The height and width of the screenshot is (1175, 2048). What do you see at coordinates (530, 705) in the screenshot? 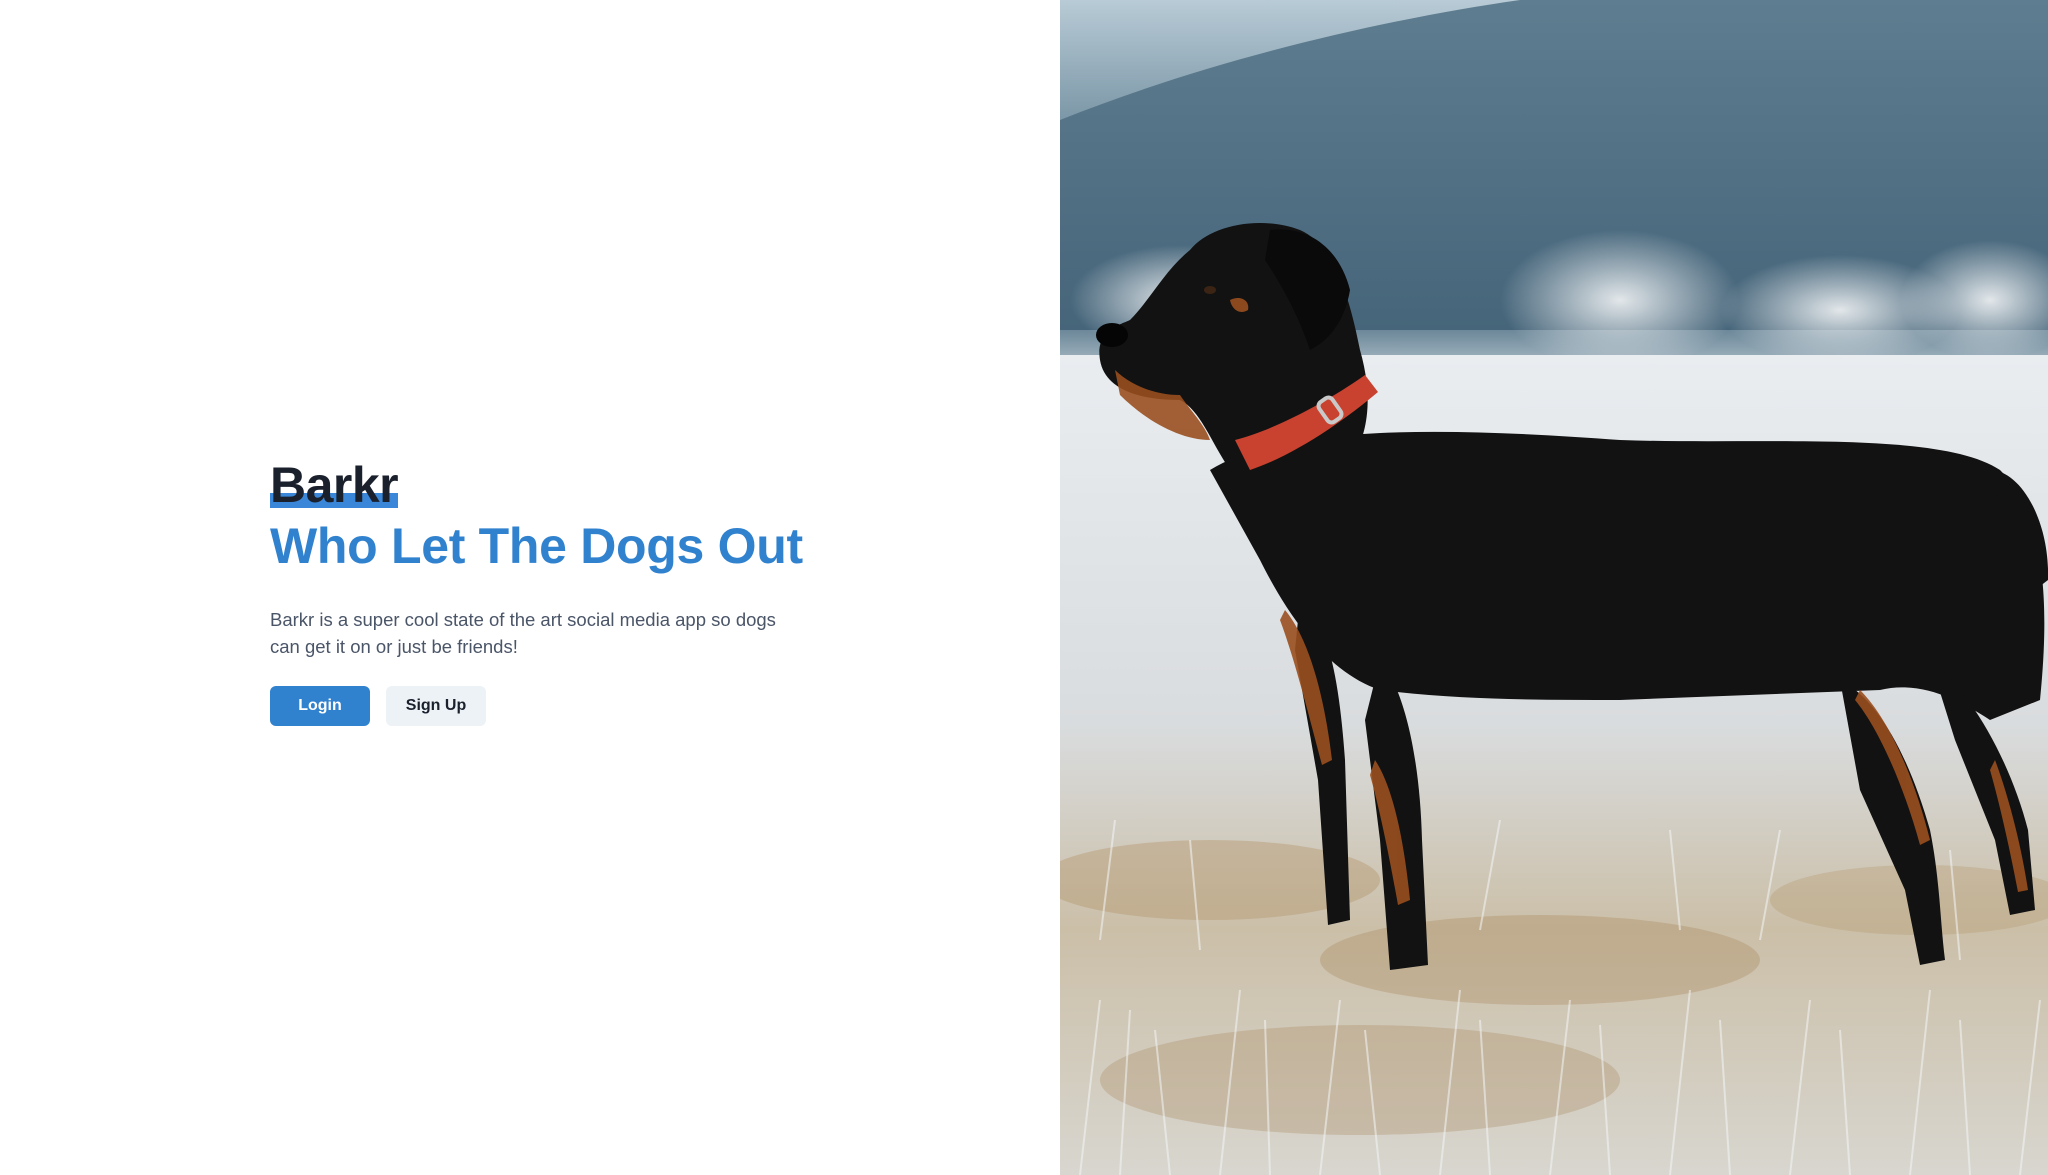
I see `hero-actions: Login Sign Up` at bounding box center [530, 705].